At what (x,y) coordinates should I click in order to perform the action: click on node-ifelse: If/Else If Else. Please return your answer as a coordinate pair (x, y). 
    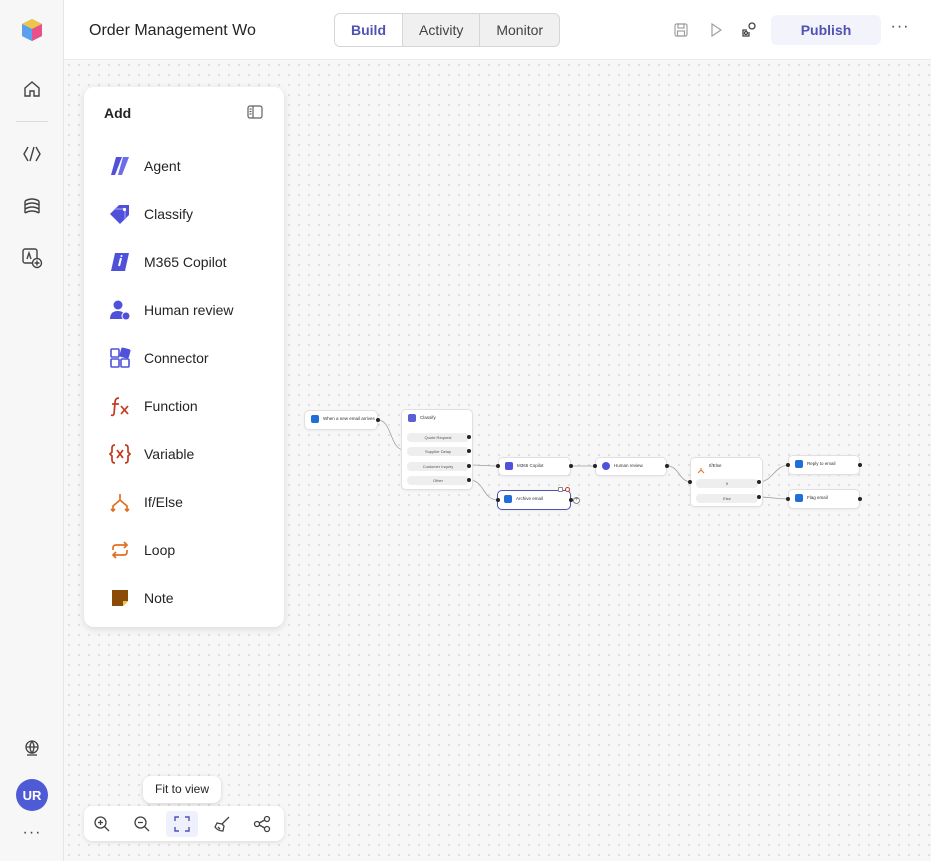
    Looking at the image, I should click on (726, 482).